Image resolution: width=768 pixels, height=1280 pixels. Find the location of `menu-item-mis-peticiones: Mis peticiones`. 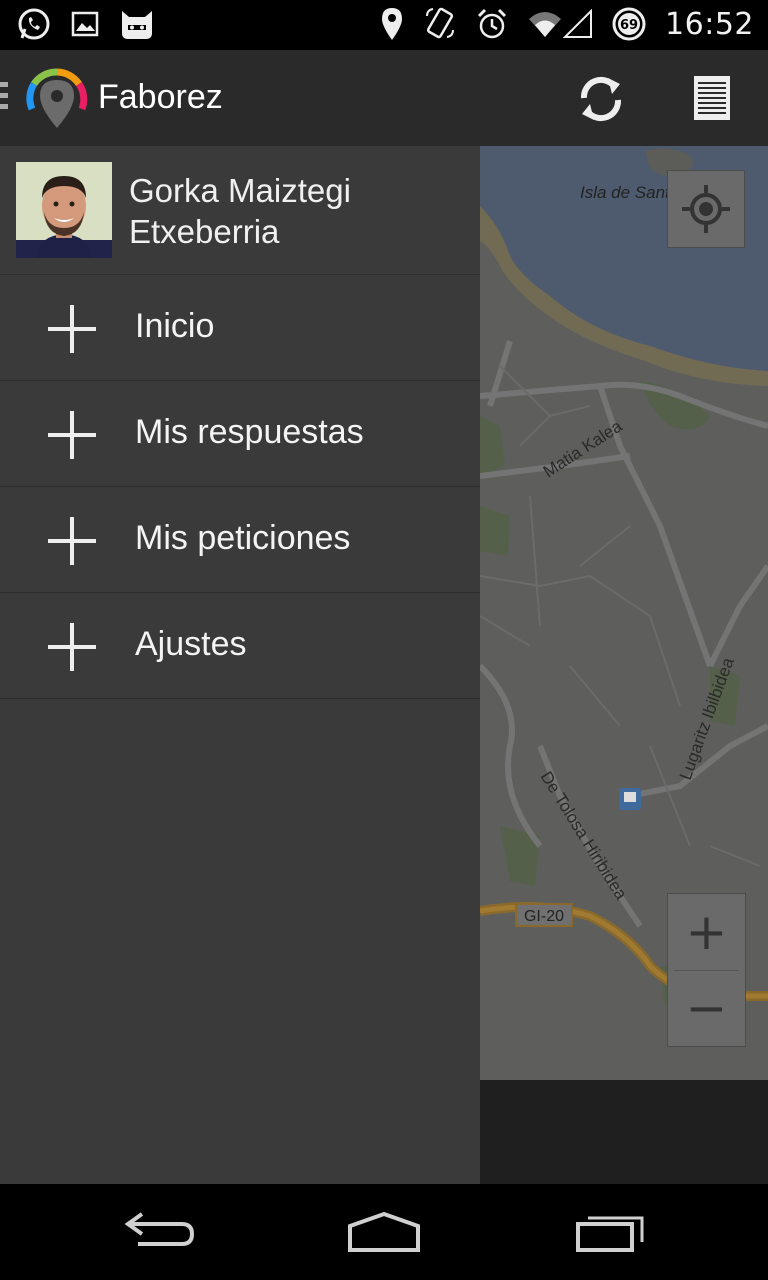

menu-item-mis-peticiones: Mis peticiones is located at coordinates (240, 540).